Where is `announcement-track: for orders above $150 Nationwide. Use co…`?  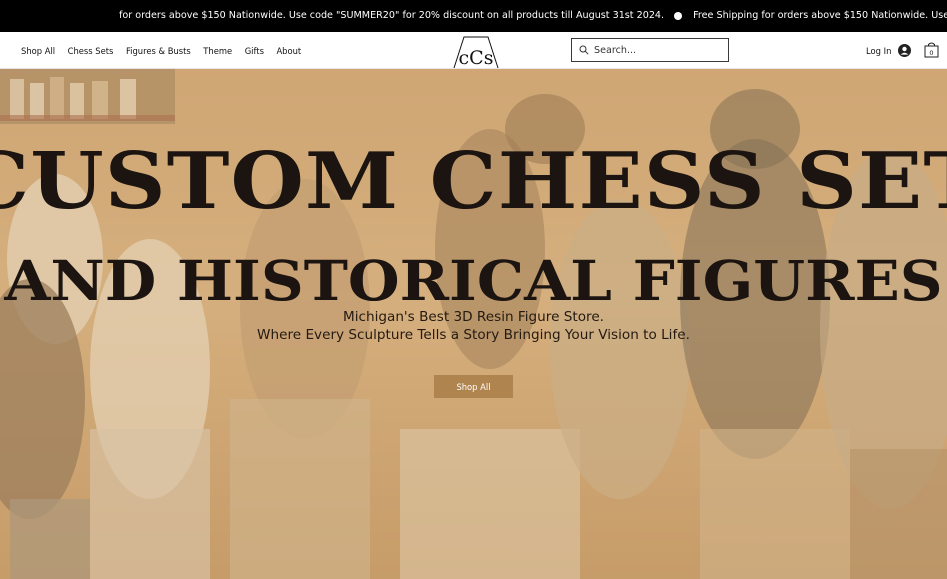 announcement-track: for orders above $150 Nationwide. Use co… is located at coordinates (533, 16).